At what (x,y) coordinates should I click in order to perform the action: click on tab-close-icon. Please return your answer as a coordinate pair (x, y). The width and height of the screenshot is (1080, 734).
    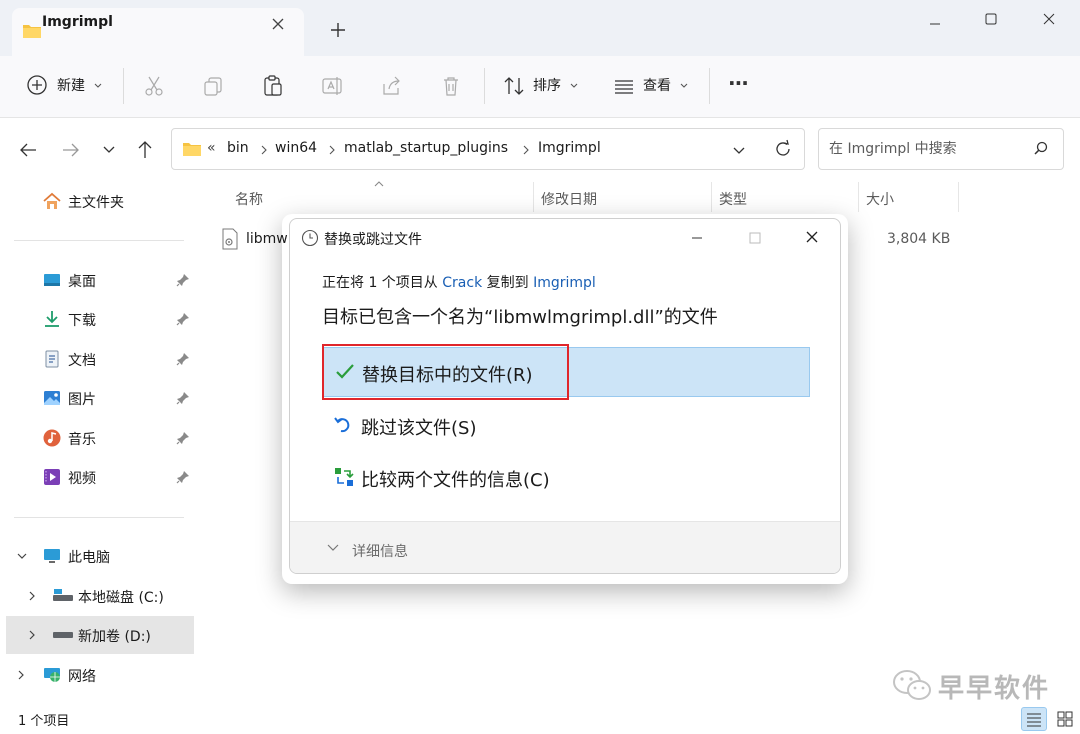
    Looking at the image, I should click on (278, 24).